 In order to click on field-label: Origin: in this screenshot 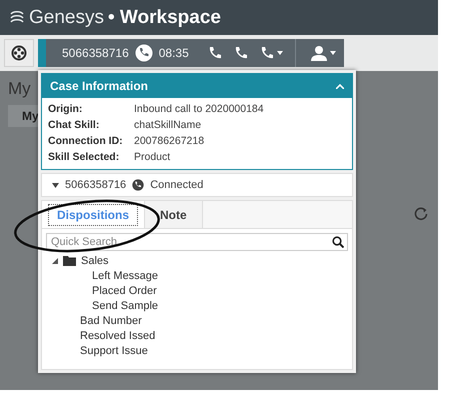, I will do `click(66, 109)`.